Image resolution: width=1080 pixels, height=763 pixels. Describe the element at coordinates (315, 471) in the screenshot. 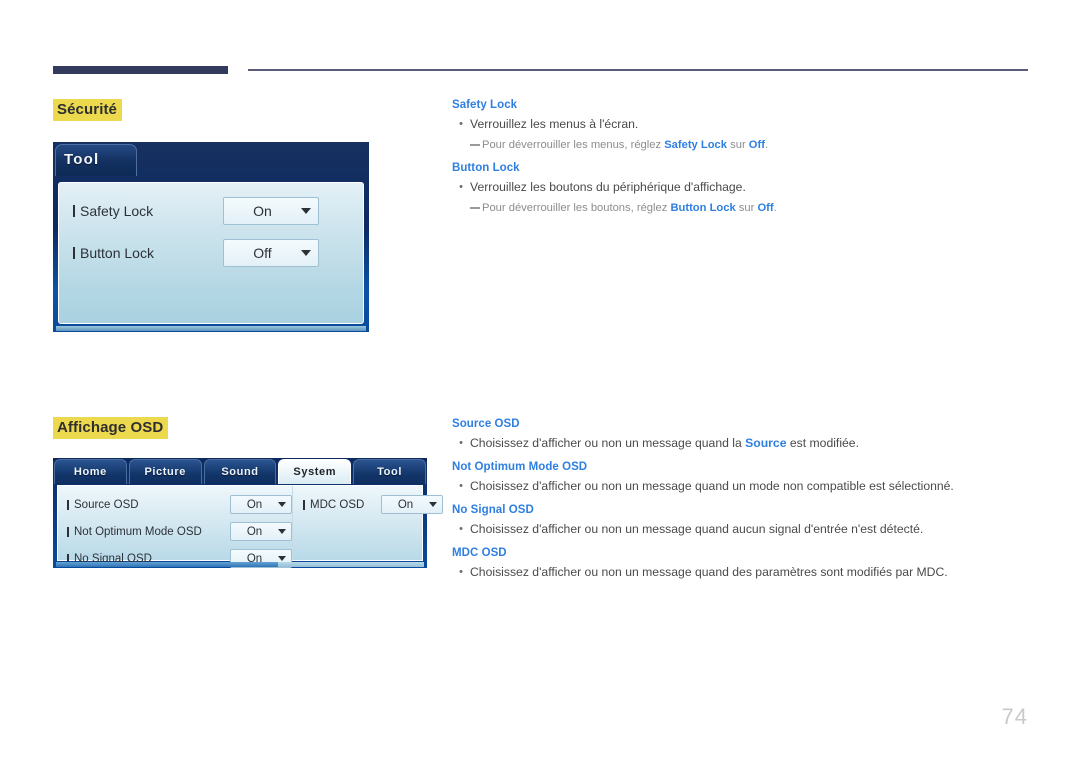

I see `osd-tab-system: System` at that location.